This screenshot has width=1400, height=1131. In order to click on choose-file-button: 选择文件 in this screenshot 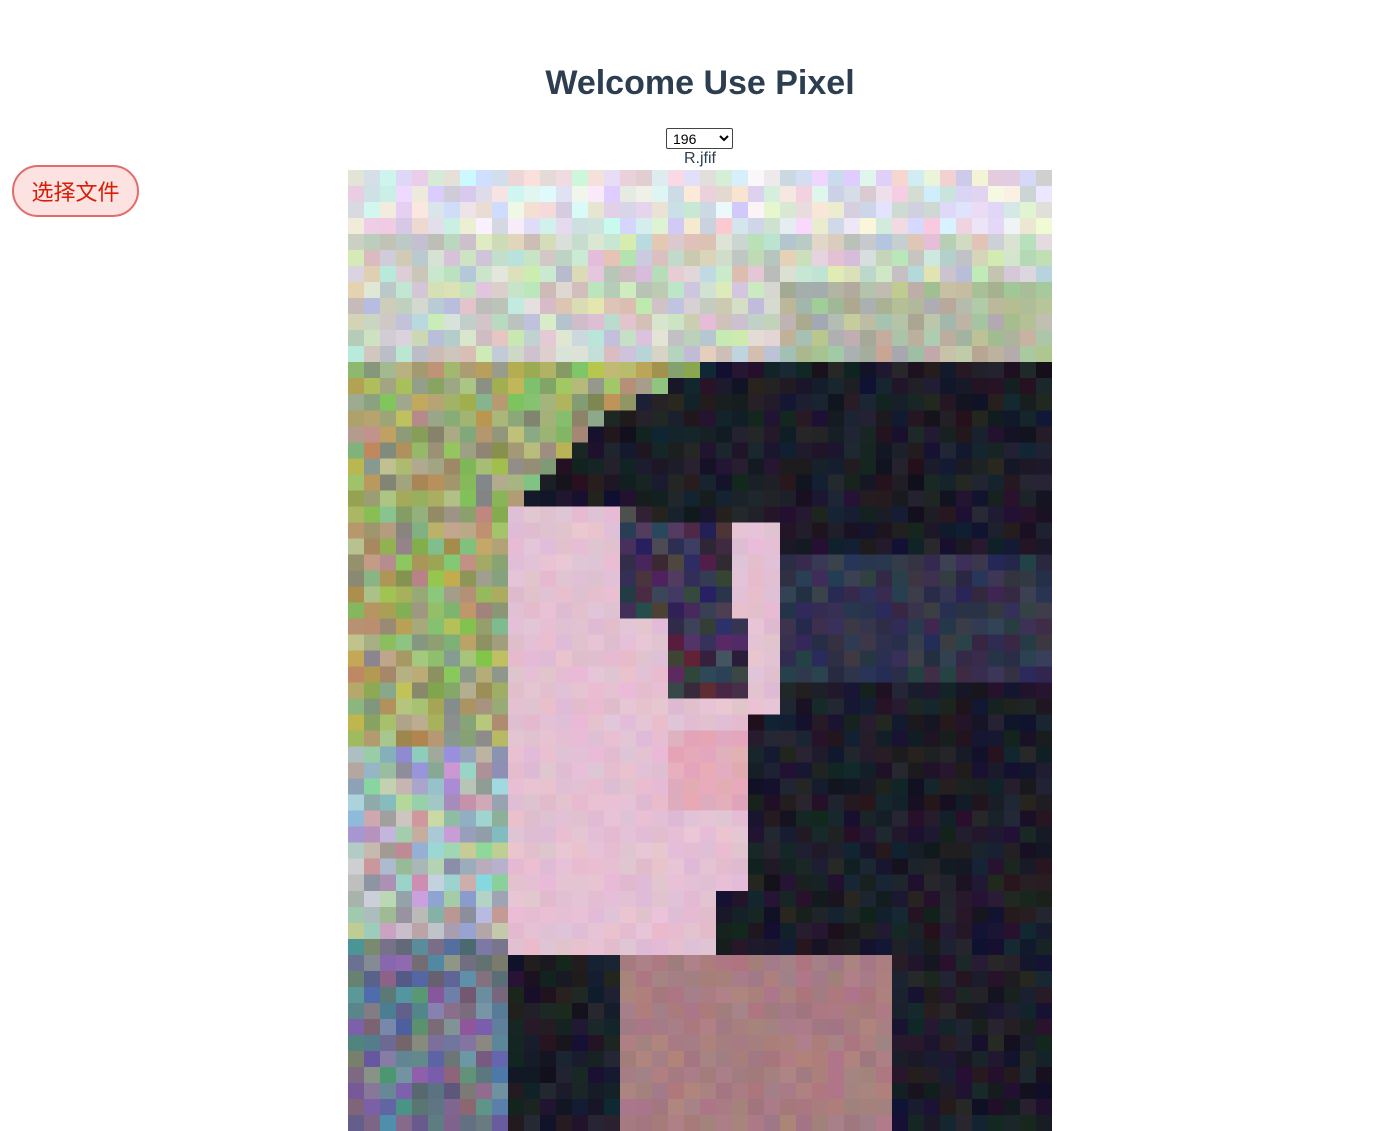, I will do `click(75, 191)`.